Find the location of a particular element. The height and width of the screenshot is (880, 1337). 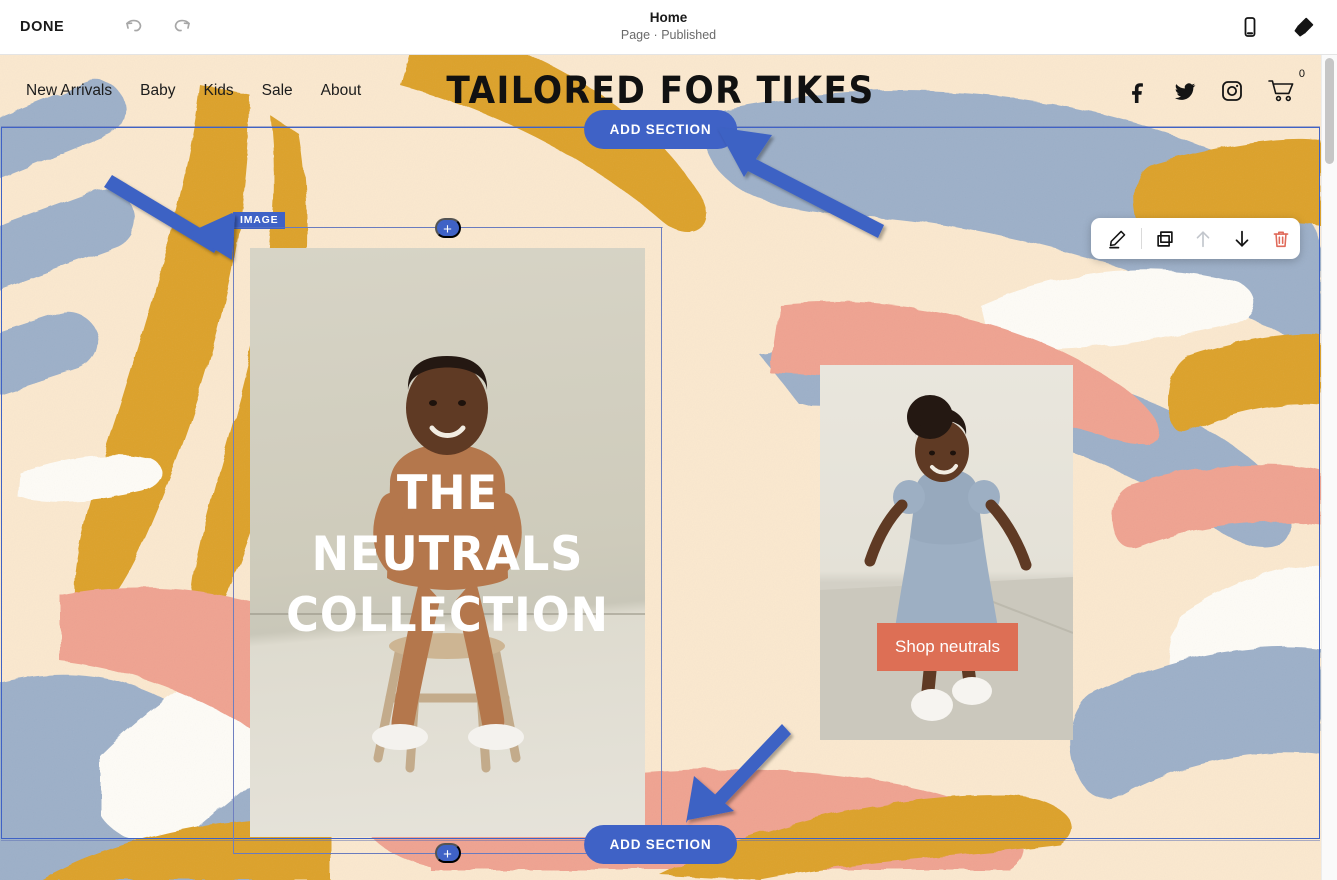

page-status: Page · Published is located at coordinates (668, 35).